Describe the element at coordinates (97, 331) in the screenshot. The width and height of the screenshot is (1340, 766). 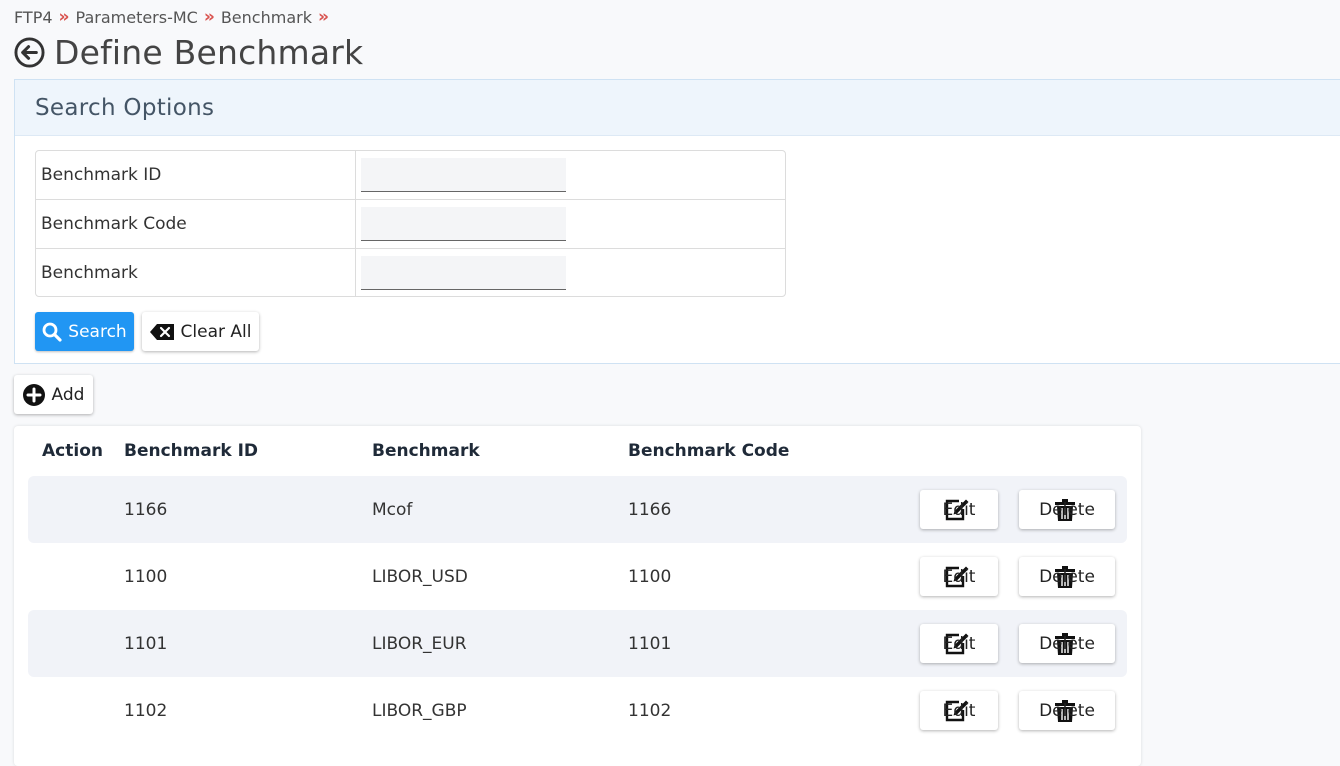
I see `search-button-label: Search` at that location.